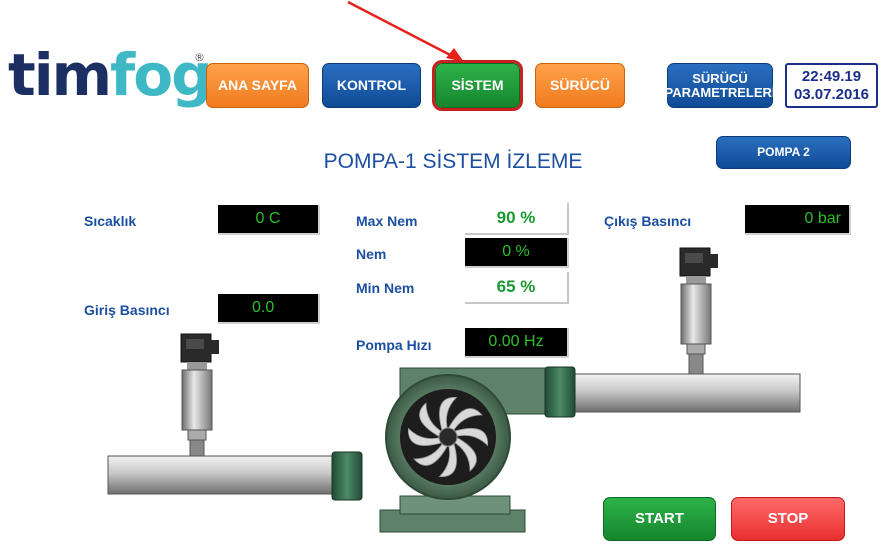  Describe the element at coordinates (517, 343) in the screenshot. I see `pump-speed-display: 0.00 Hz` at that location.